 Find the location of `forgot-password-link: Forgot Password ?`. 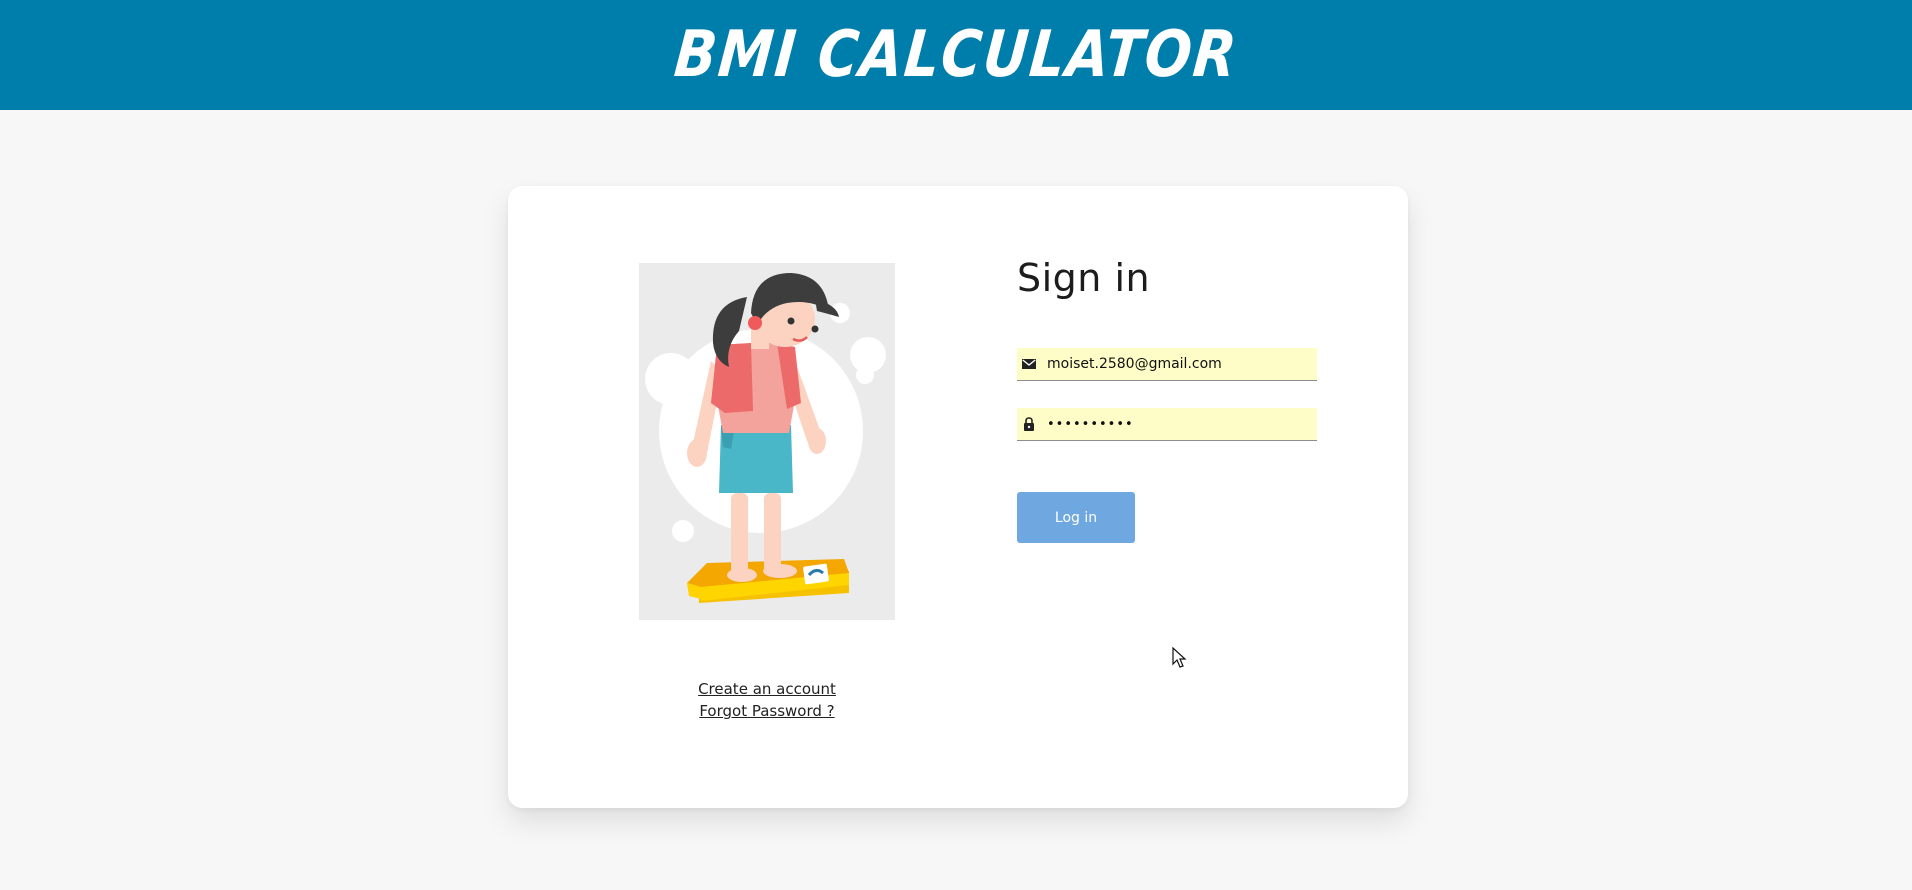

forgot-password-link: Forgot Password ? is located at coordinates (767, 711).